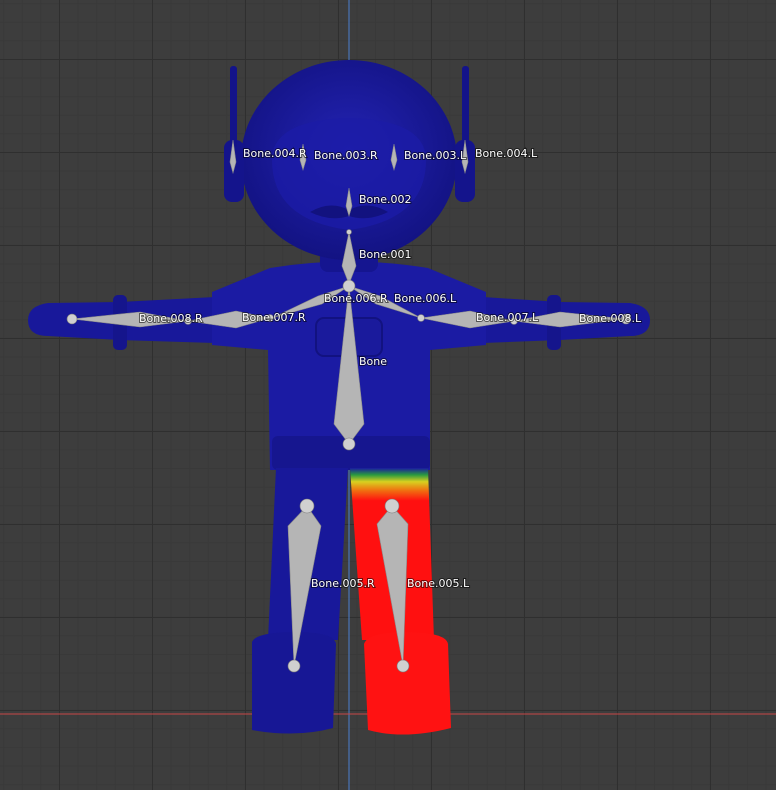  Describe the element at coordinates (233, 107) in the screenshot. I see `right-antenna` at that location.